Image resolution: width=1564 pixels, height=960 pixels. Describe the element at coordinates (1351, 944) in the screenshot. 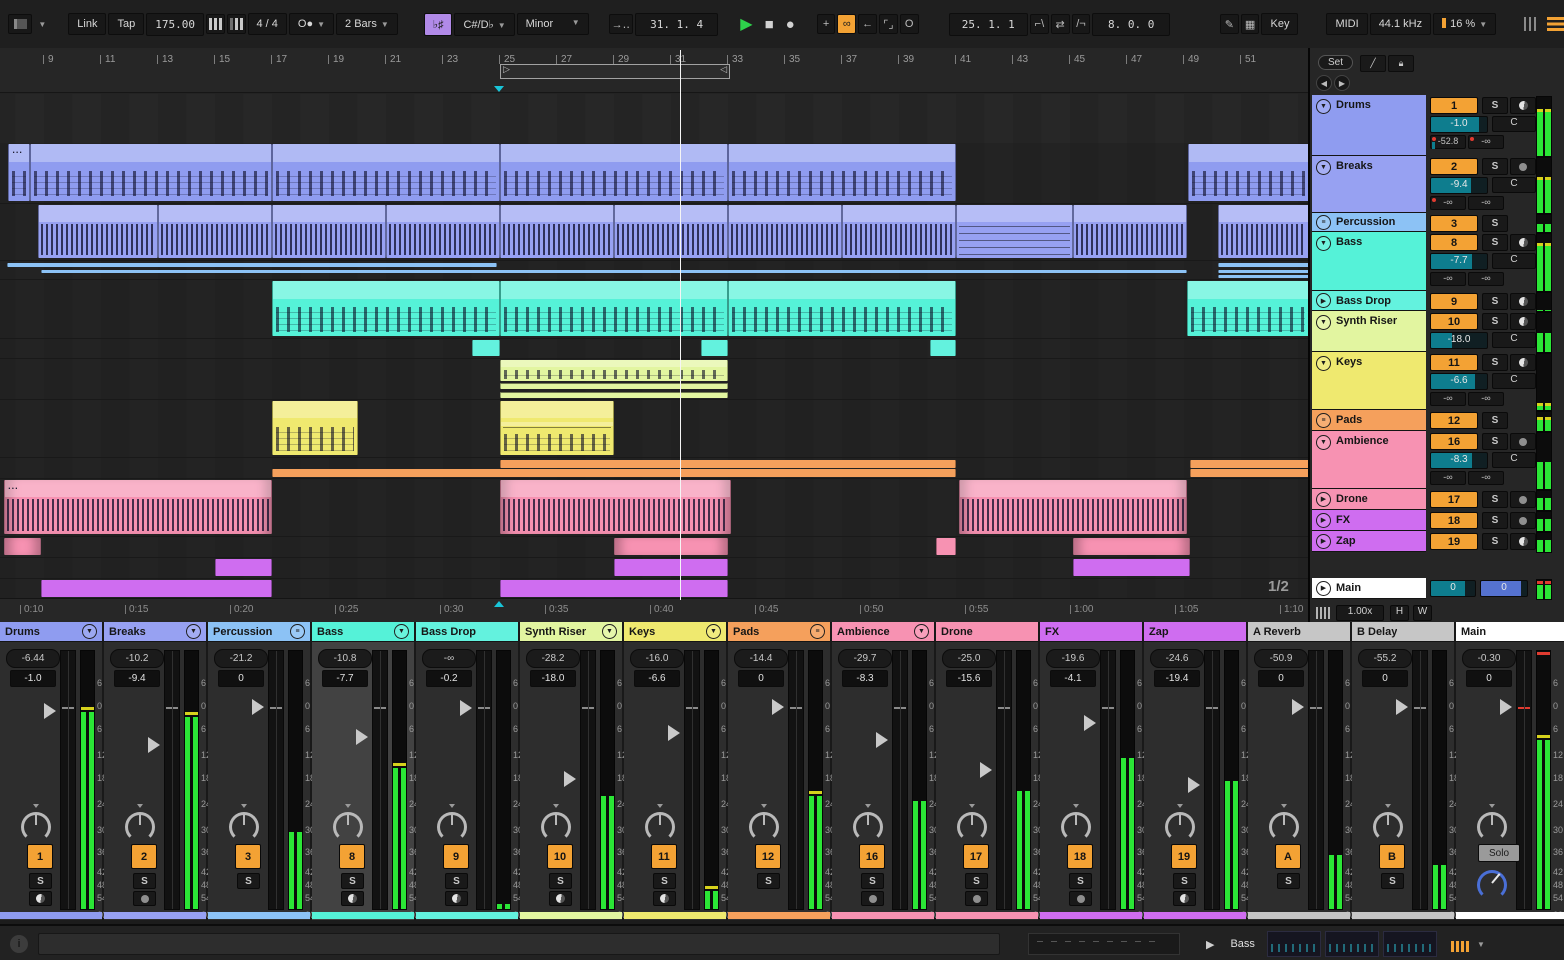

I see `device-thumbnail` at that location.